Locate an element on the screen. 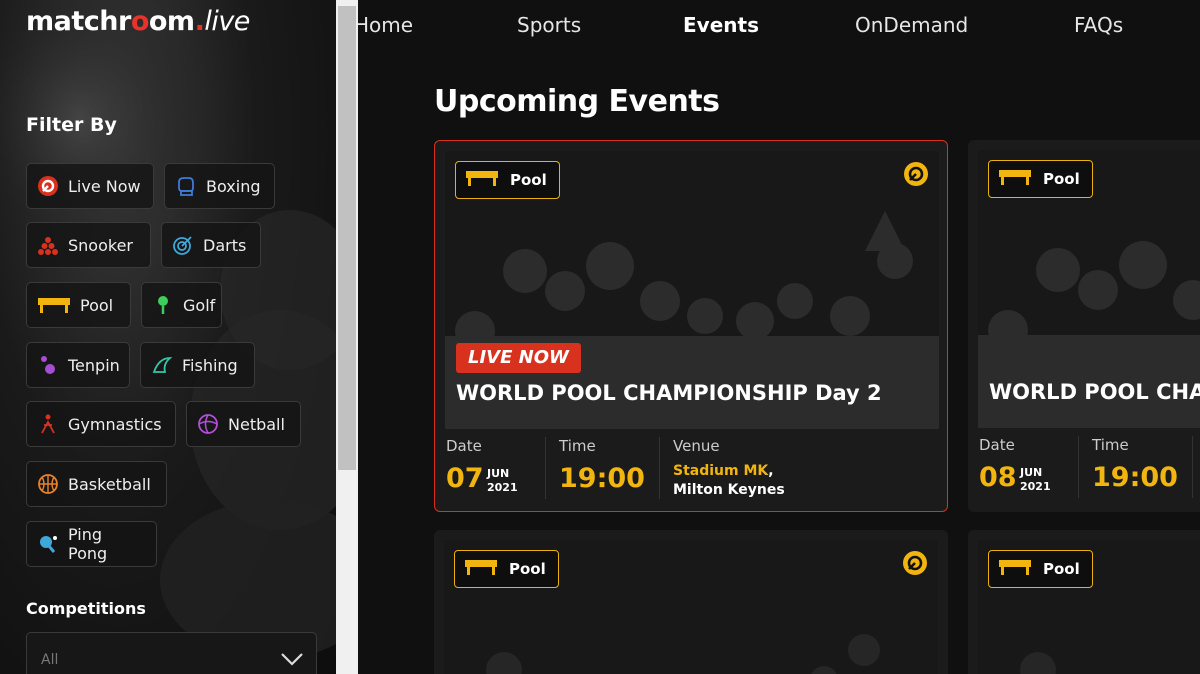 This screenshot has width=1200, height=674. filter-label: Boxing is located at coordinates (233, 186).